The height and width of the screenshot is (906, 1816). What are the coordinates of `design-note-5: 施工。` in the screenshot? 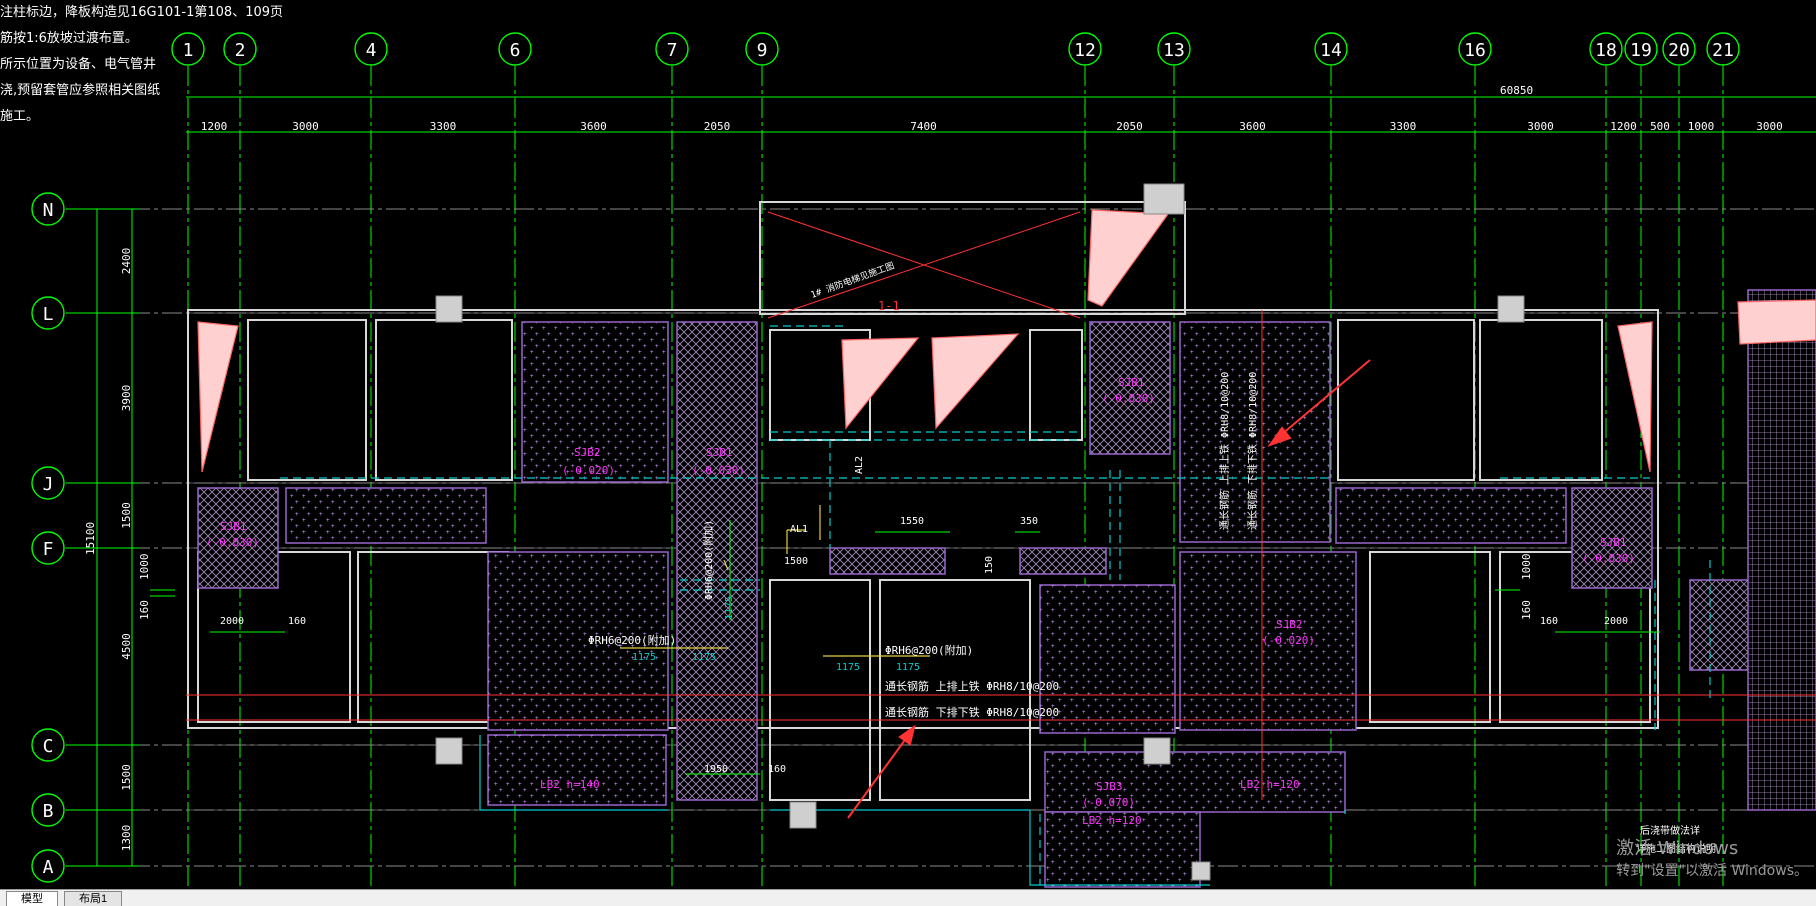 It's located at (20, 116).